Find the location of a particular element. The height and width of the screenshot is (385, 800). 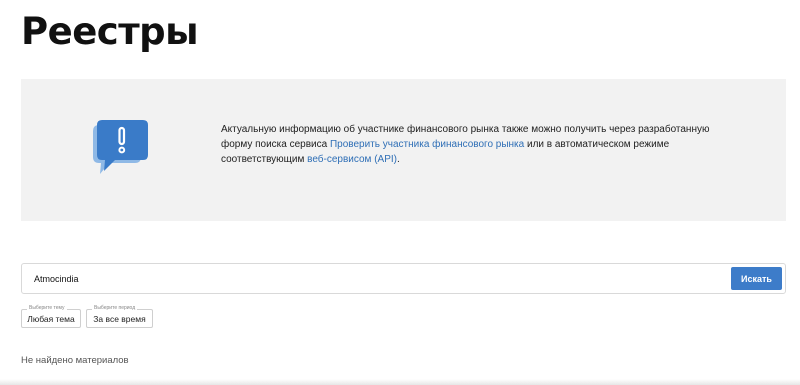

web-service-api-link: веб-сервисом (API) is located at coordinates (352, 159).